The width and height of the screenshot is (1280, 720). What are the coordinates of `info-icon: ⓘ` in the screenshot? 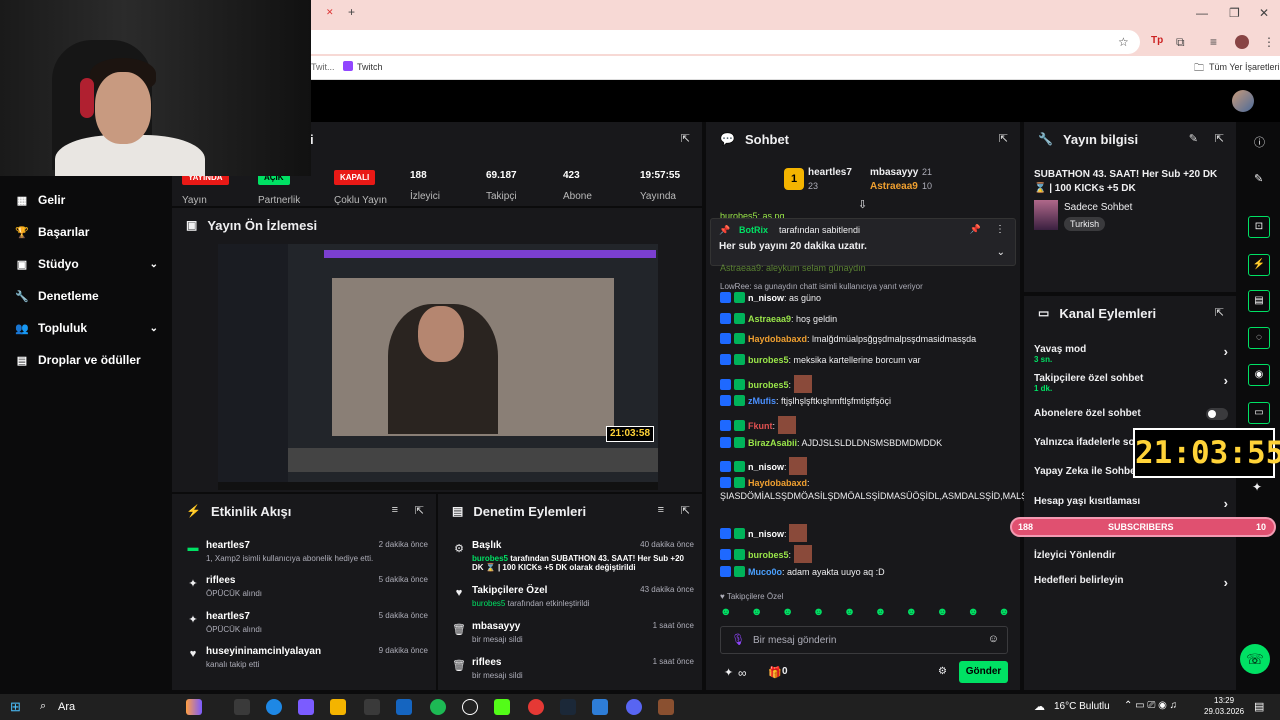 It's located at (1259, 142).